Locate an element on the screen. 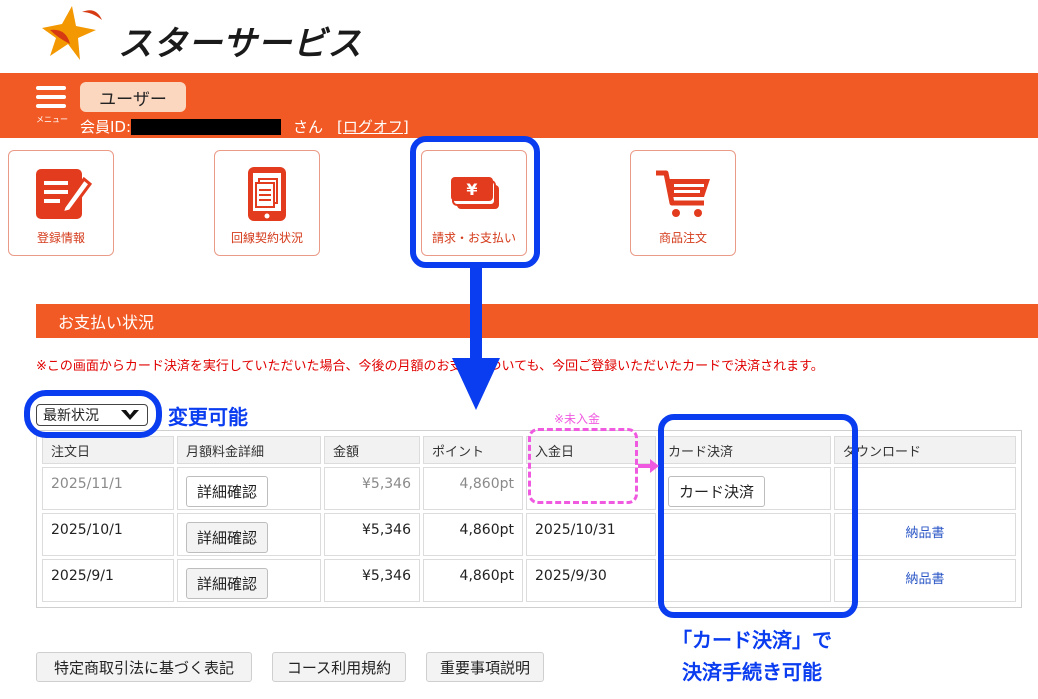 This screenshot has height=699, width=1038. table-row: 2025/11/1 詳細確認 ¥5,346 4,860pt カード決済 is located at coordinates (529, 488).